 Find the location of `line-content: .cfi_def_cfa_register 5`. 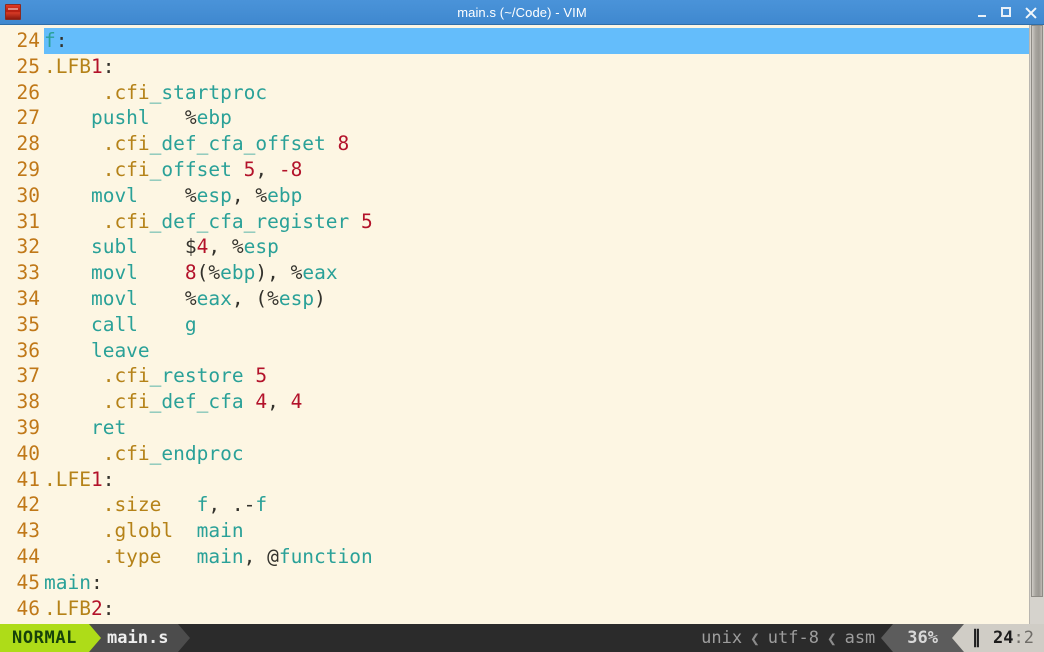

line-content: .cfi_def_cfa_register 5 is located at coordinates (536, 222).